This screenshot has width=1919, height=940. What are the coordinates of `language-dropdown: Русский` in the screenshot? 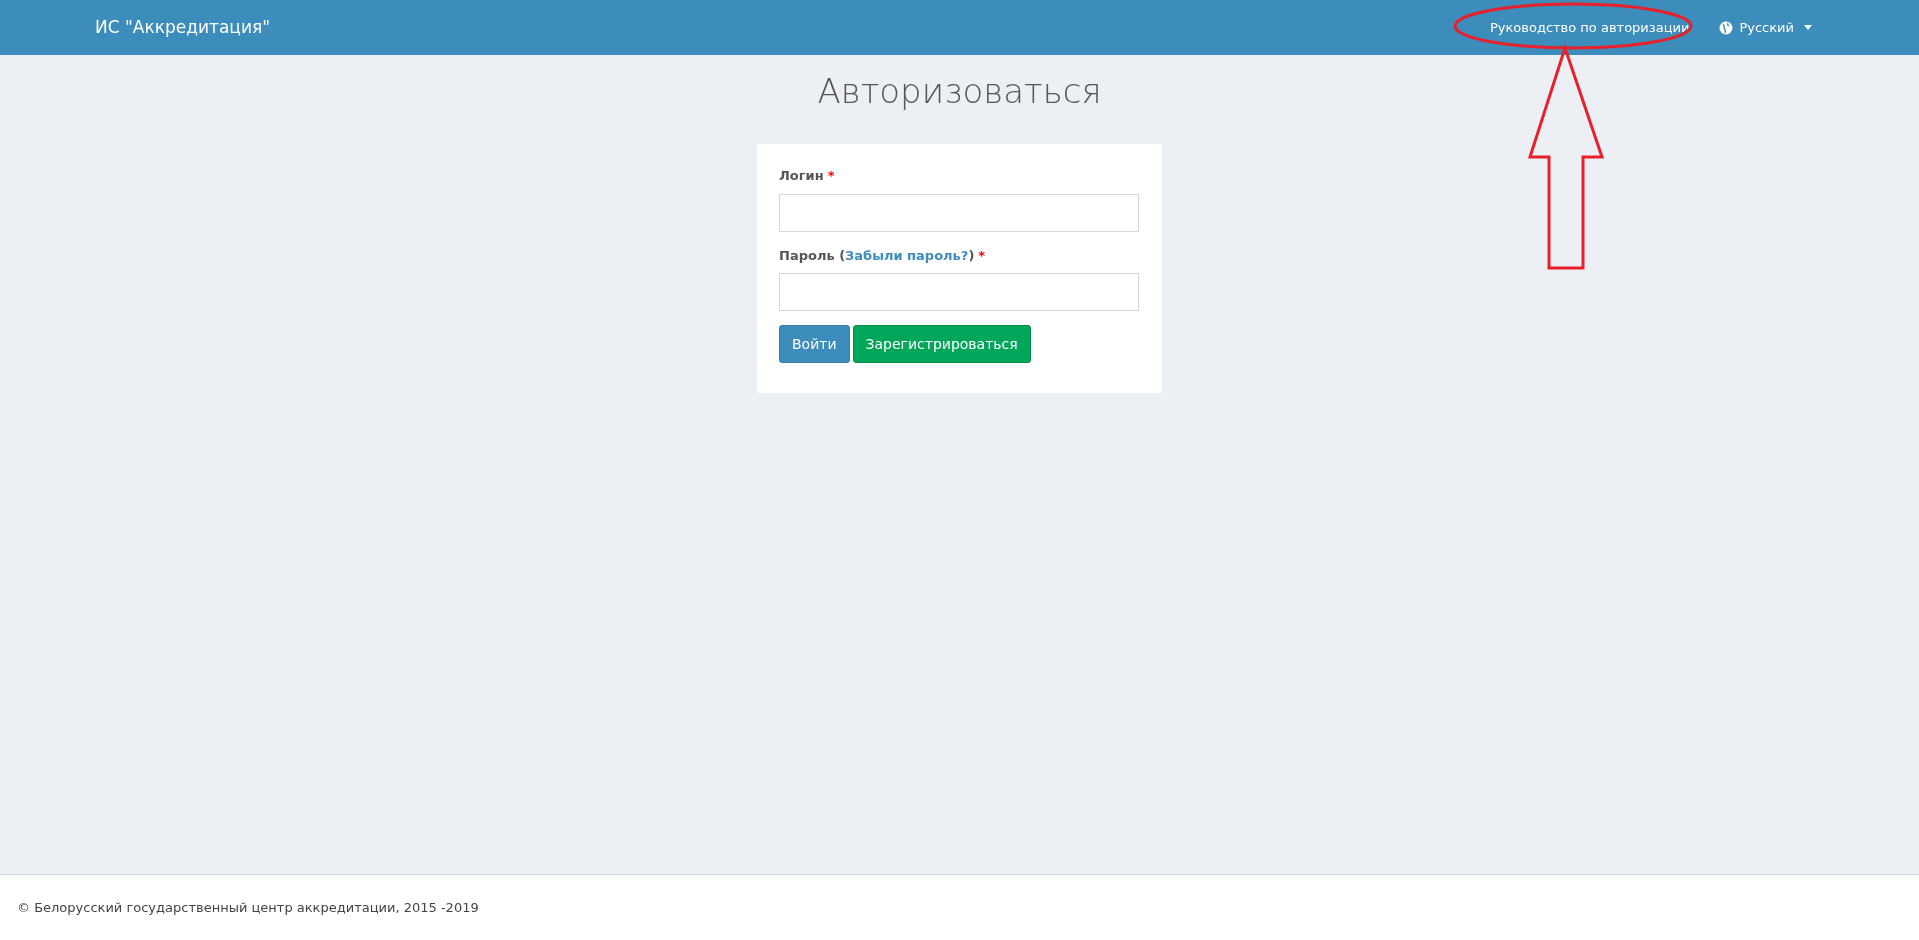 It's located at (1765, 27).